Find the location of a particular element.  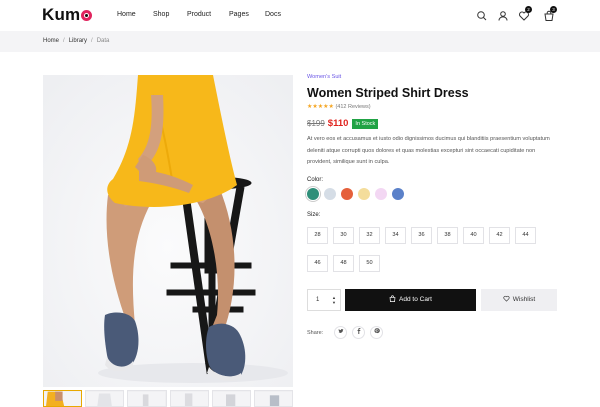

wishlist-label: Wishlist is located at coordinates (524, 299).